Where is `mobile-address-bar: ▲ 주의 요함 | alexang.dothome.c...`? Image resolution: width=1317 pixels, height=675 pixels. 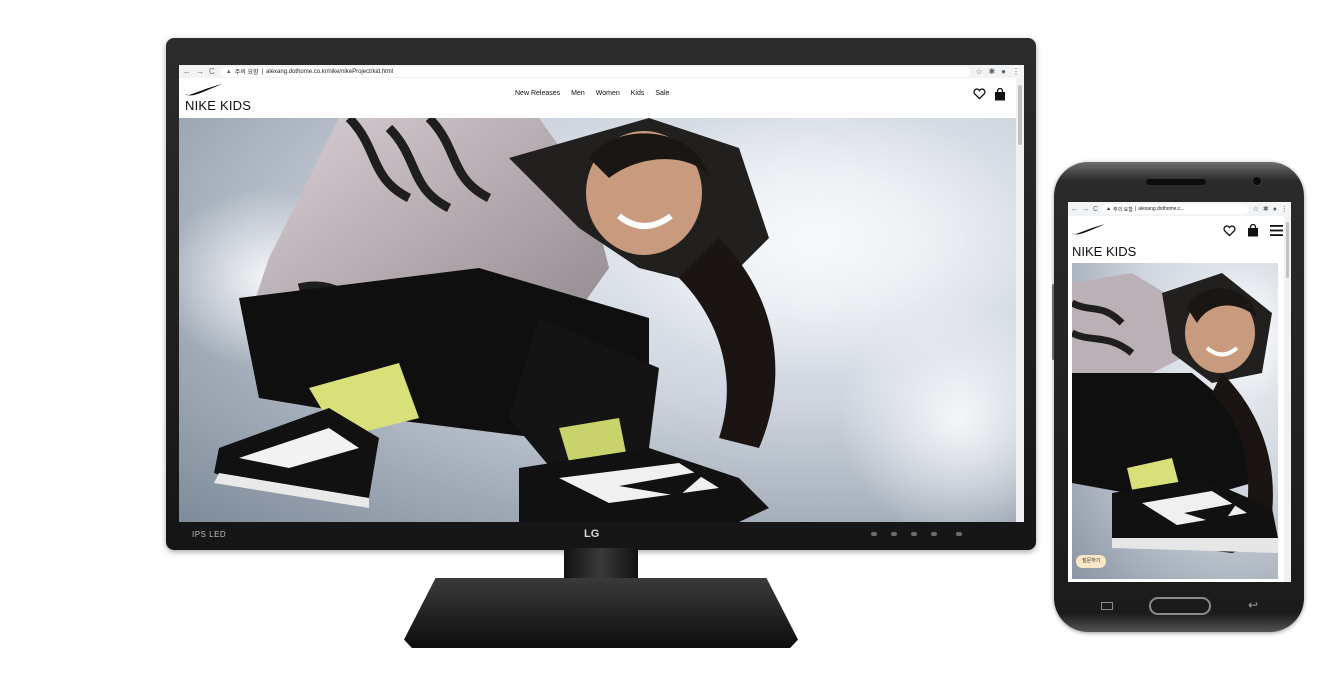
mobile-address-bar: ▲ 주의 요함 | alexang.dothome.c... is located at coordinates (1175, 209).